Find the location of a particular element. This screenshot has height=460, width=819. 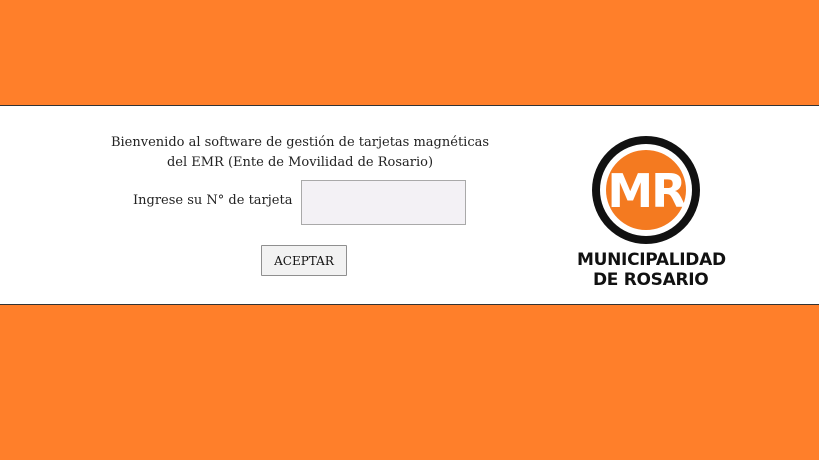

card-number-label: Ingrese su N° de tarjeta is located at coordinates (213, 200).